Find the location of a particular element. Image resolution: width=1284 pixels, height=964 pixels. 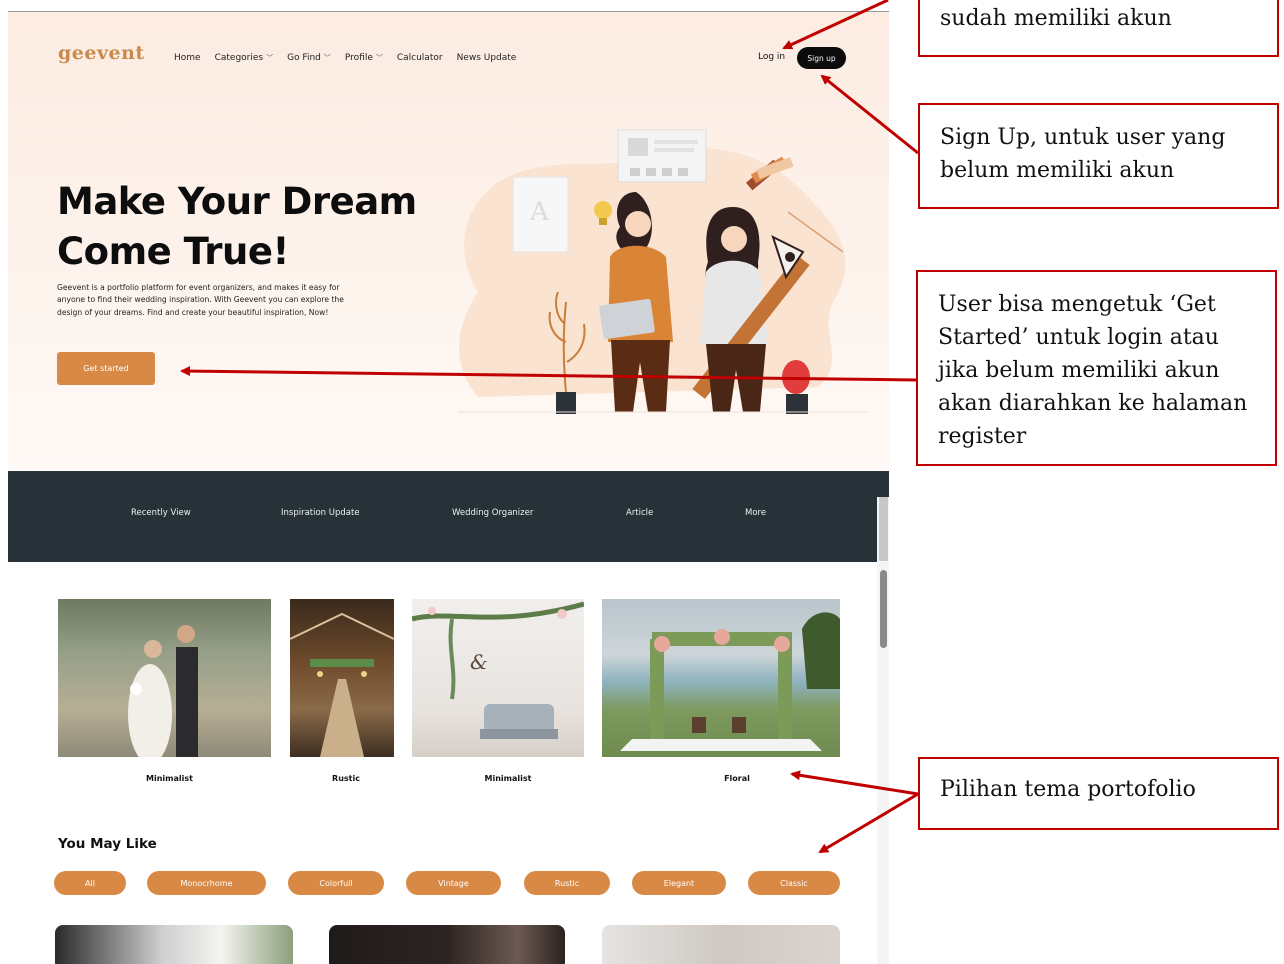

category-wedding-organizer: Wedding Organizer is located at coordinates (492, 513).